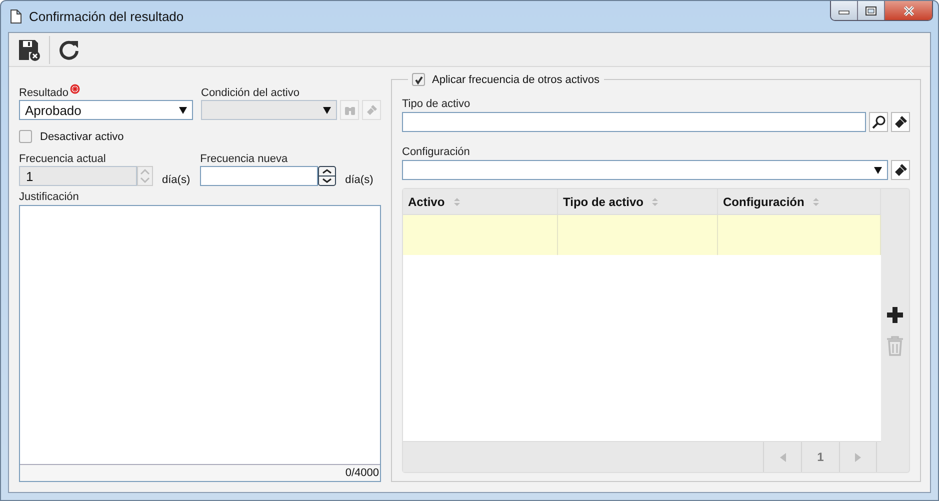  What do you see at coordinates (516, 80) in the screenshot?
I see `checkbox-label: Aplicar frecuencia de otros activos` at bounding box center [516, 80].